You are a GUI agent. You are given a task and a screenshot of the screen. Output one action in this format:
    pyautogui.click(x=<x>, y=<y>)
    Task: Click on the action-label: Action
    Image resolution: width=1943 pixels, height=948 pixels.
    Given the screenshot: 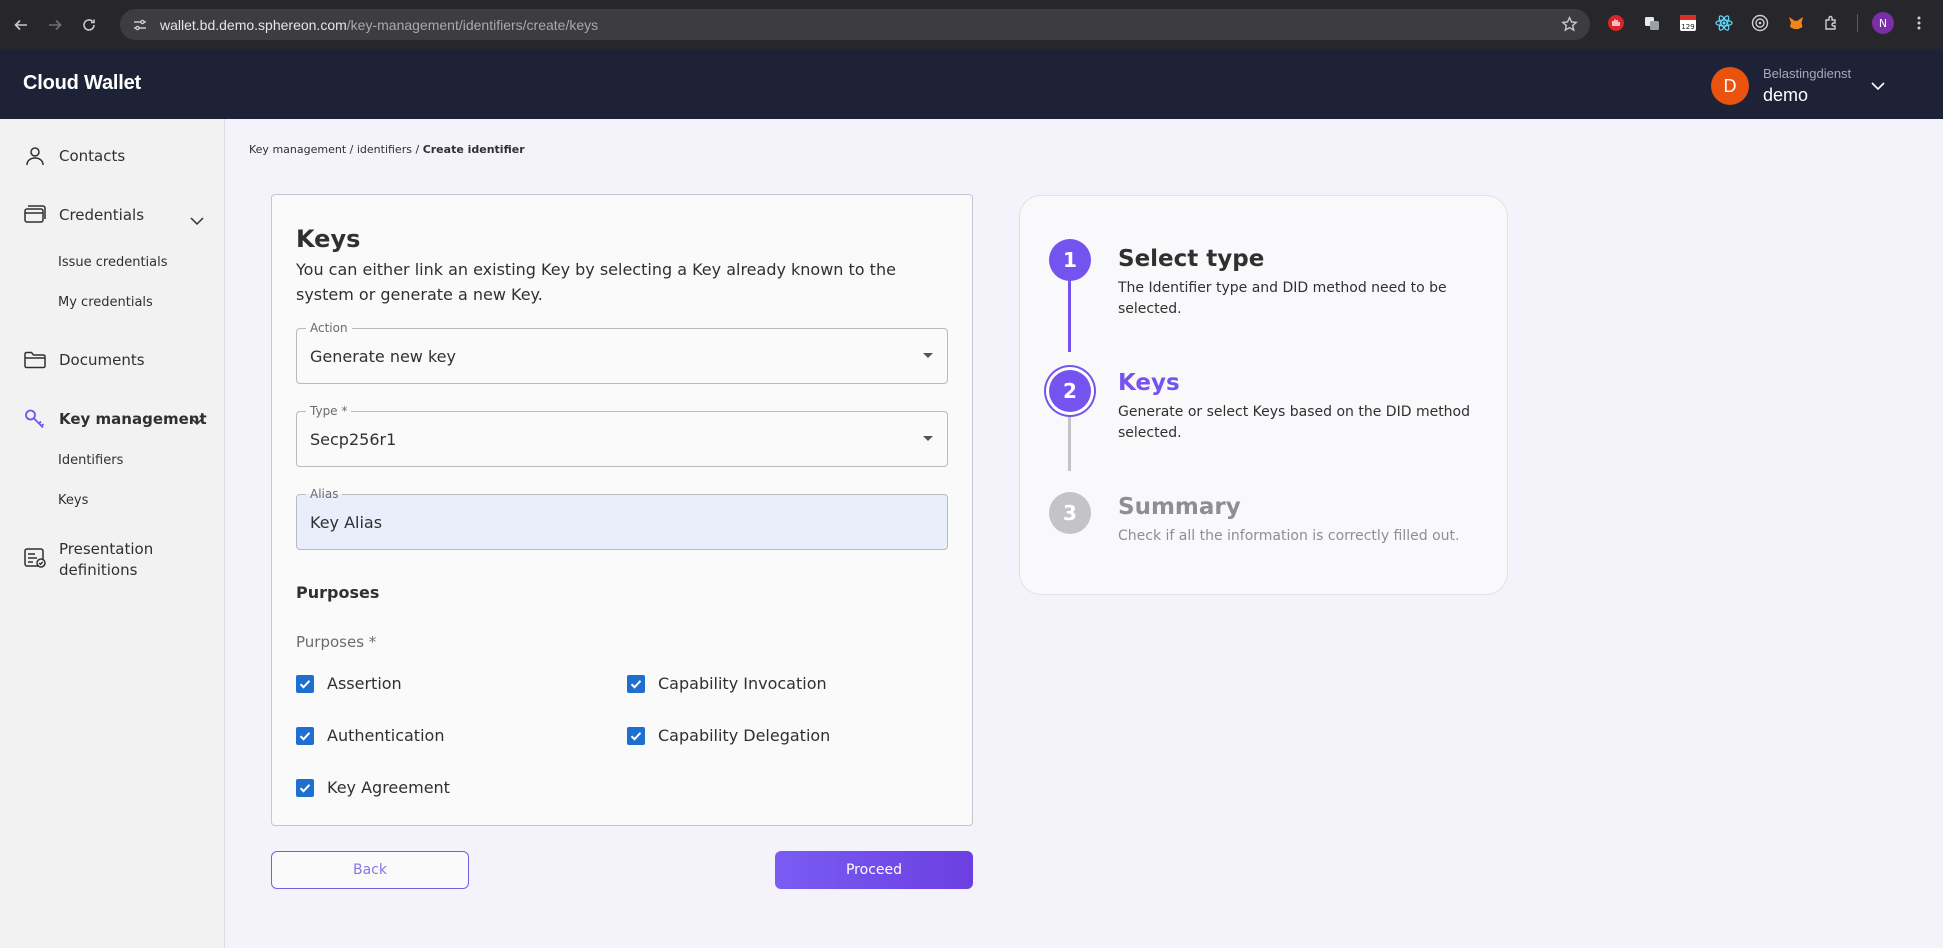 What is the action you would take?
    pyautogui.click(x=329, y=328)
    